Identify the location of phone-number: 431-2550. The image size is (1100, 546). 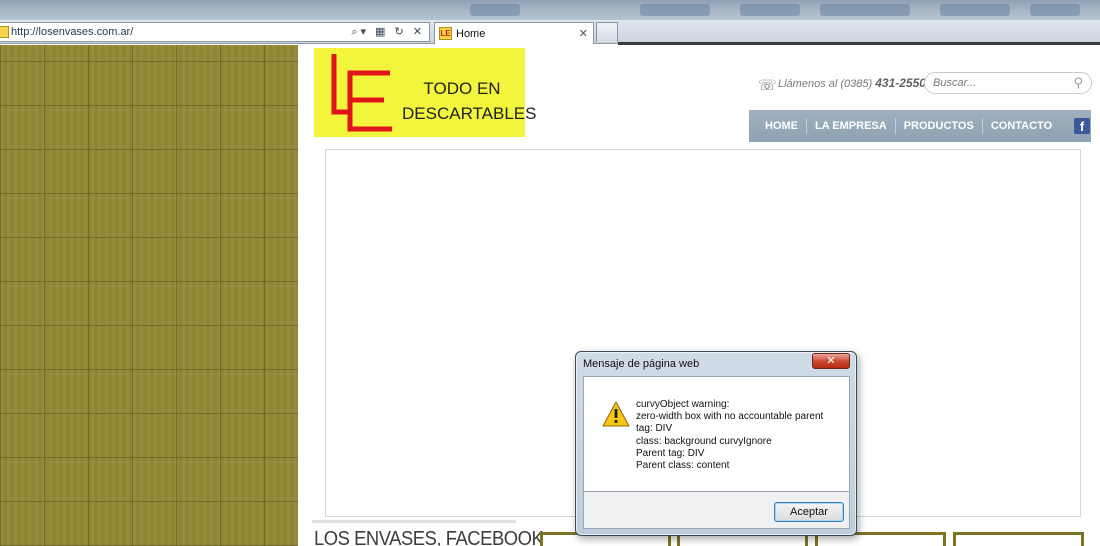
(900, 83).